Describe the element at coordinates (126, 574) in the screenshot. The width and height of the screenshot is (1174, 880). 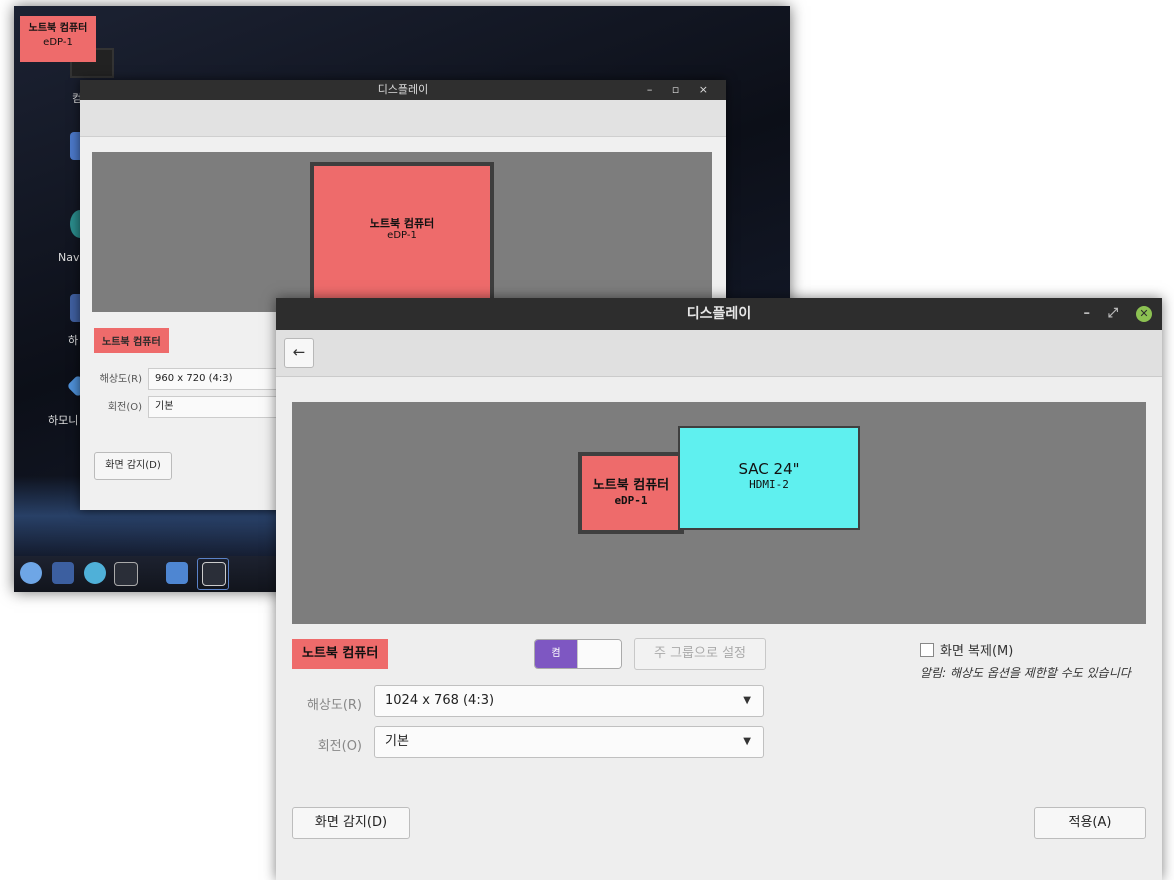
I see `terminal-icon` at that location.